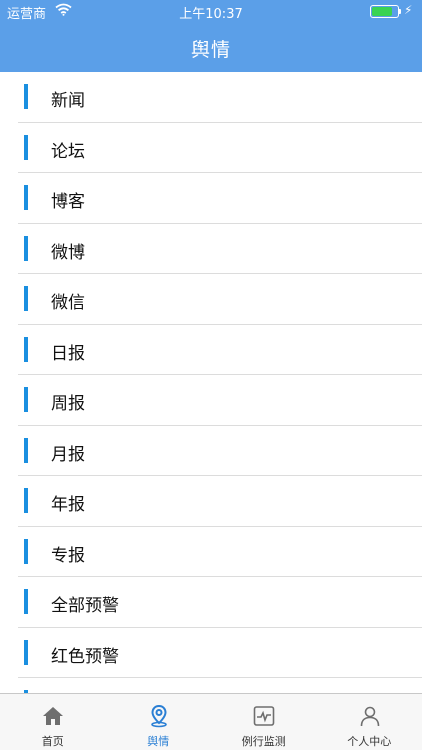 The image size is (422, 751). I want to click on tab-sentiment: 舆情, so click(159, 722).